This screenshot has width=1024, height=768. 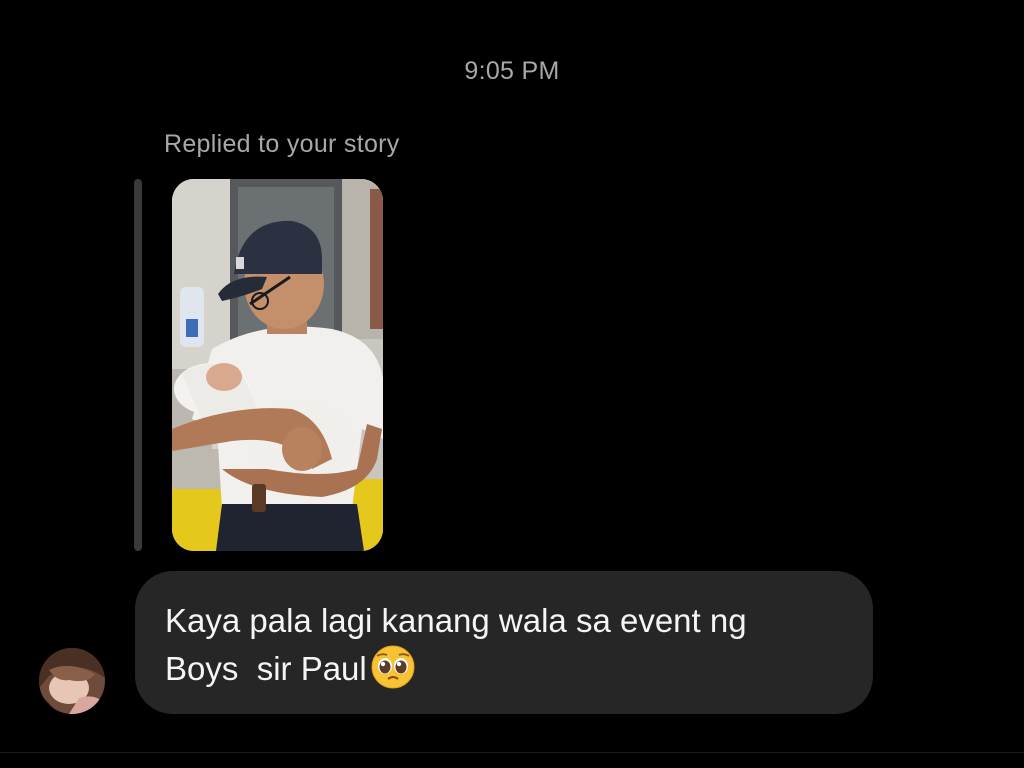 I want to click on story-photo, so click(x=277, y=365).